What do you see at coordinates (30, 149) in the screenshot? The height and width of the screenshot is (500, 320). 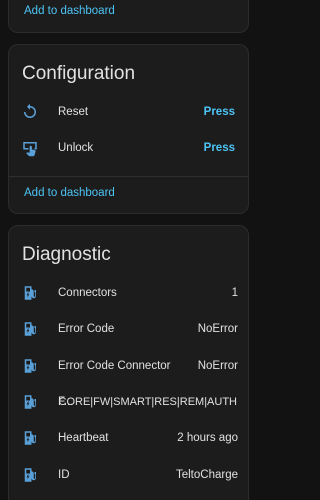 I see `gesture-tap-button-icon` at bounding box center [30, 149].